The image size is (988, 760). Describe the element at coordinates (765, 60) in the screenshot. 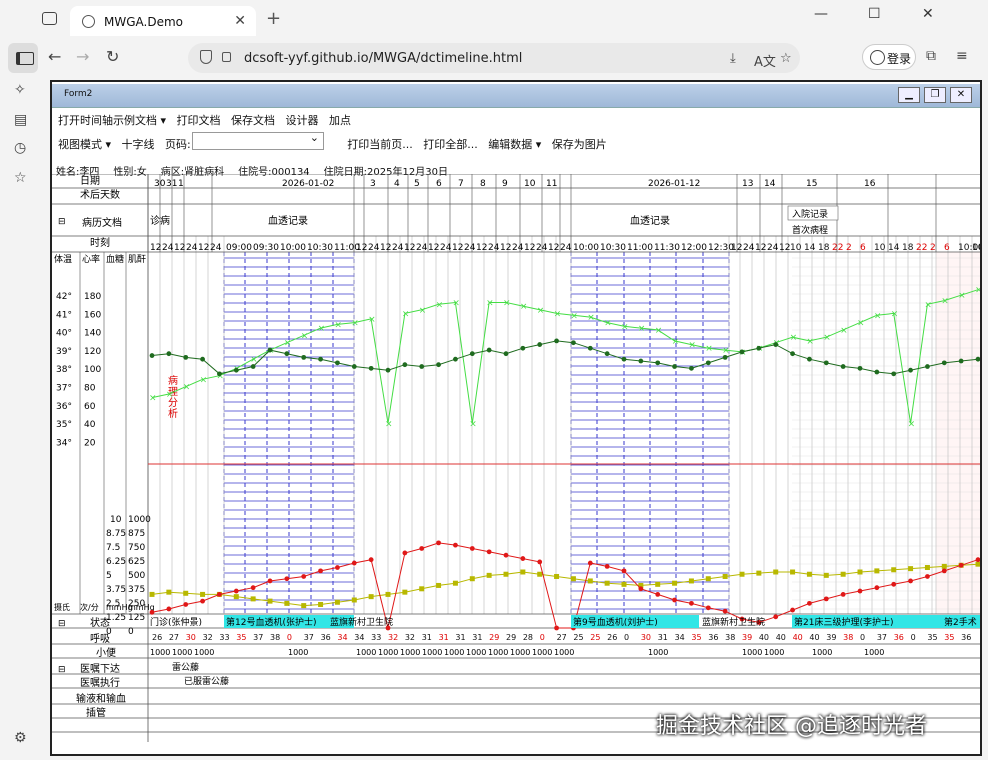

I see `translate-icon: A文` at that location.